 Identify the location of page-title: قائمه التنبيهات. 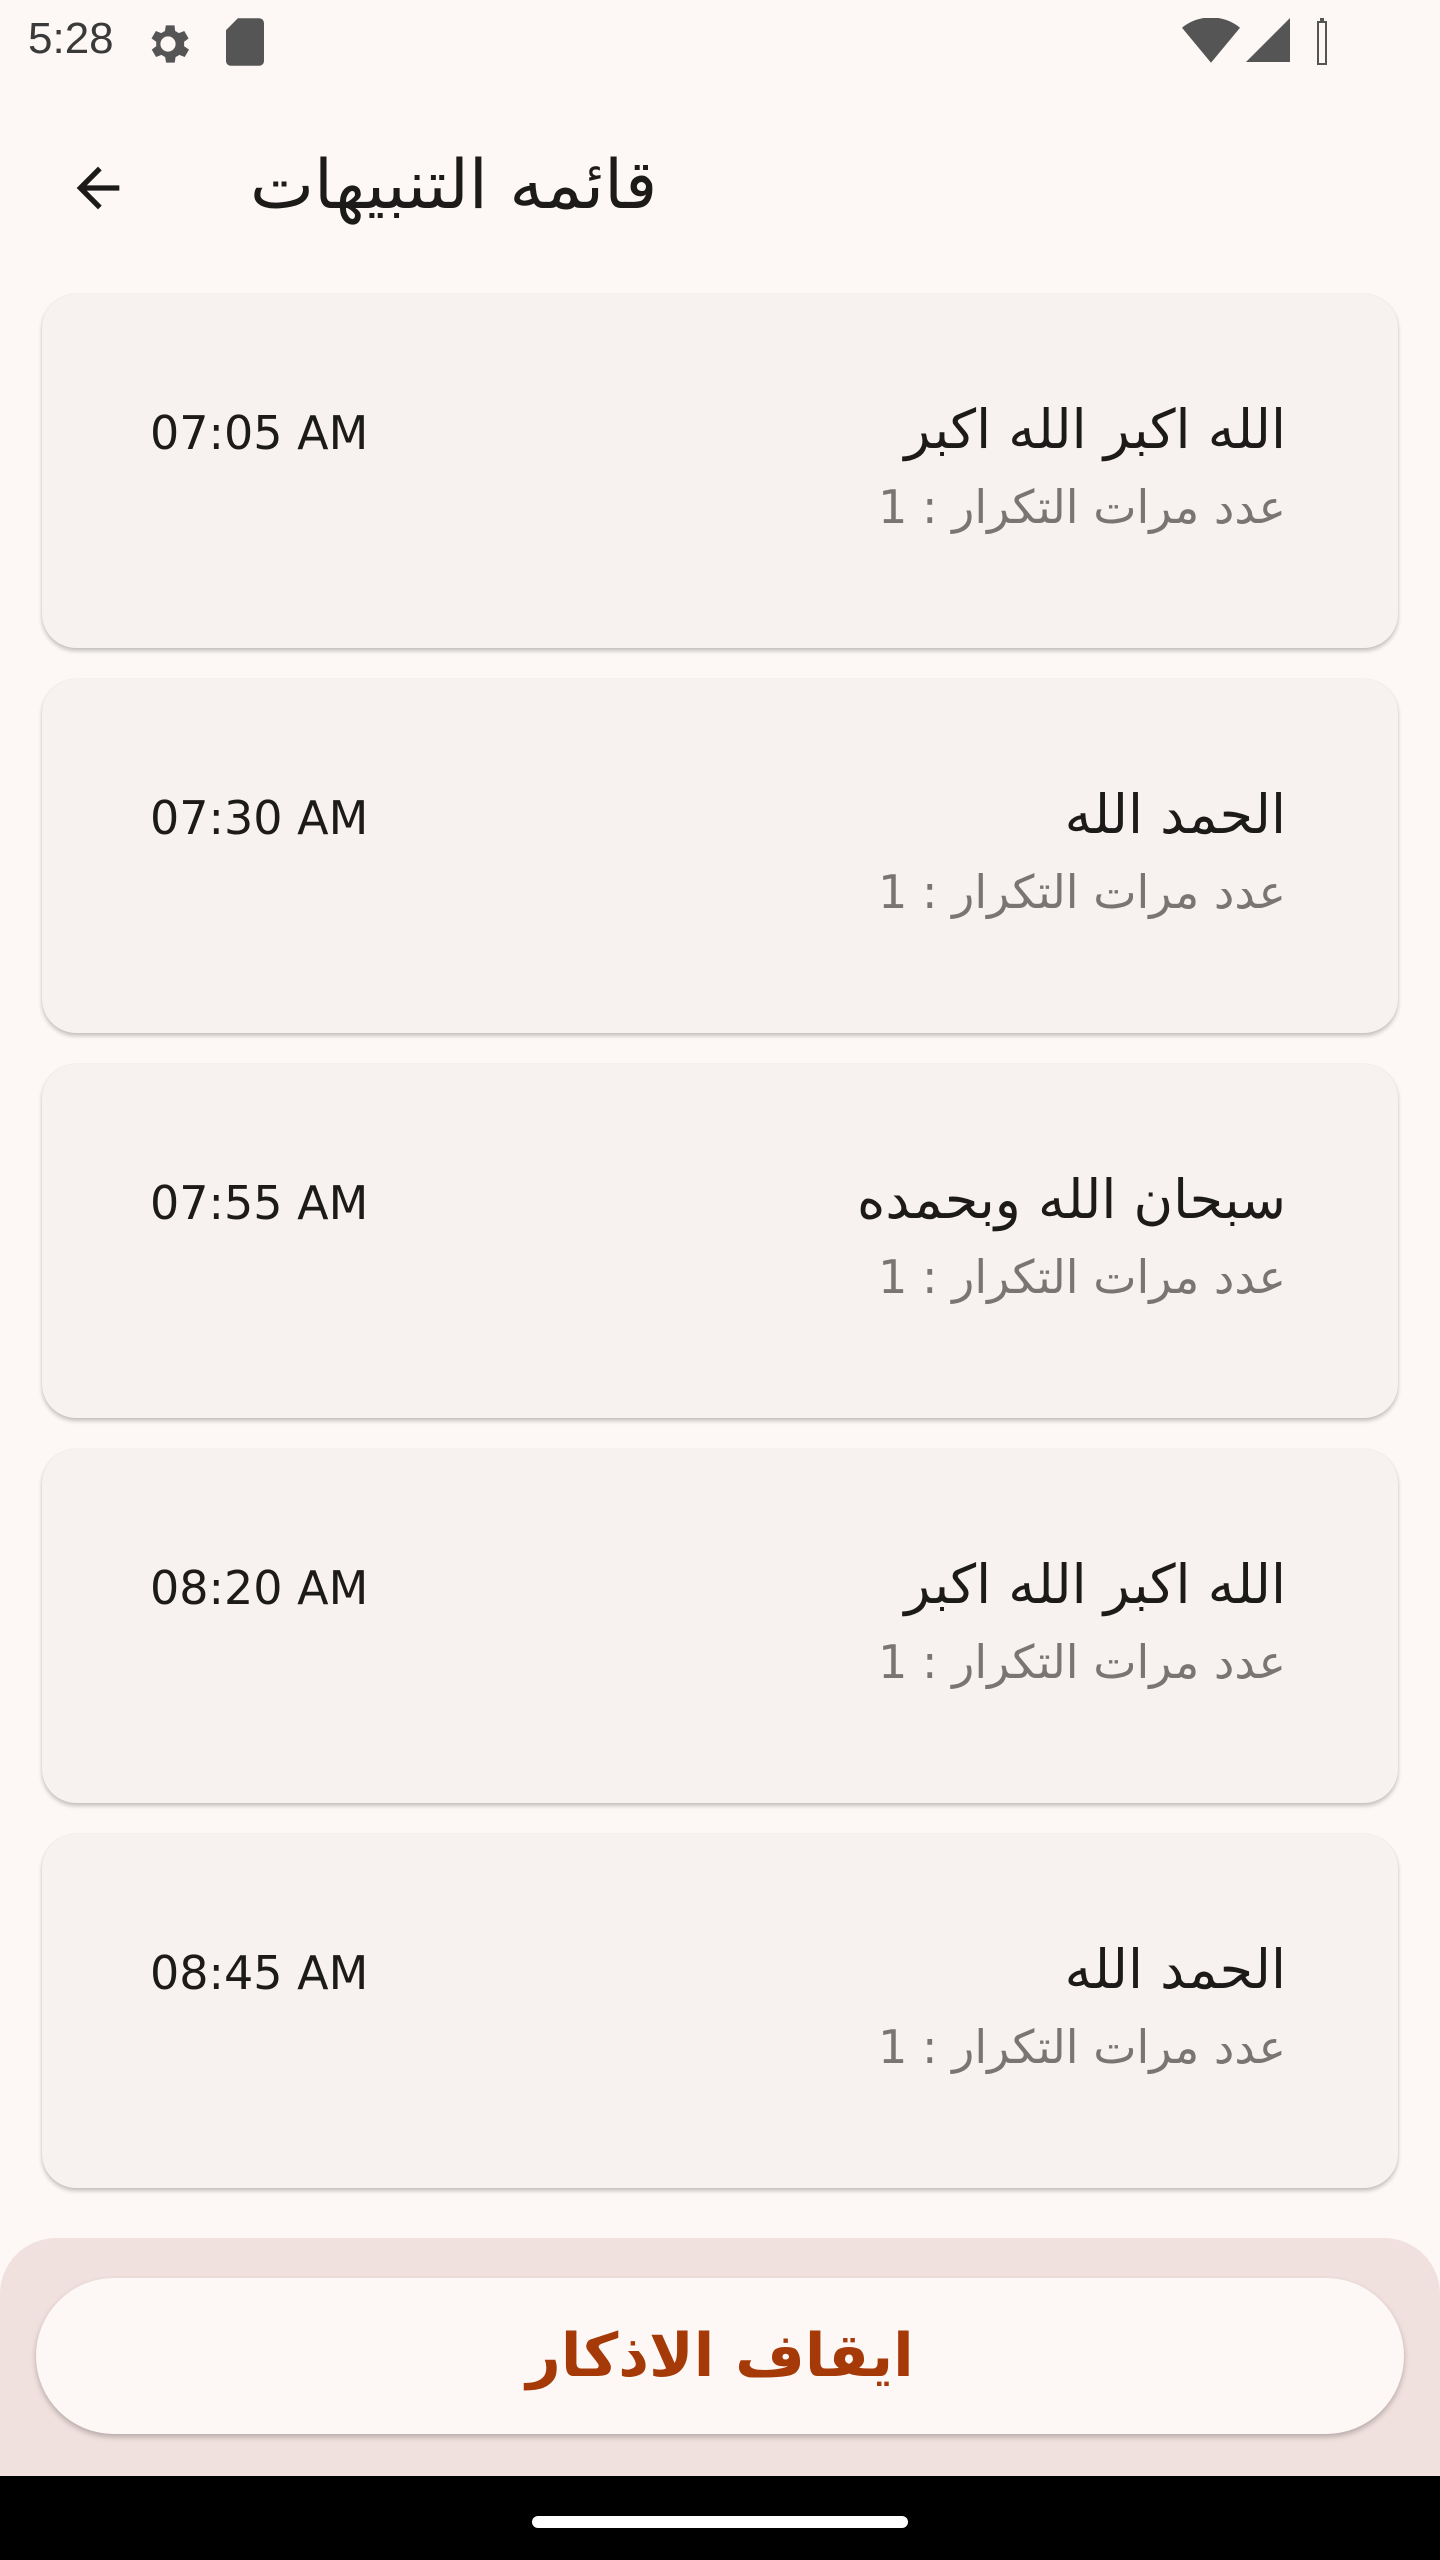
(454, 185).